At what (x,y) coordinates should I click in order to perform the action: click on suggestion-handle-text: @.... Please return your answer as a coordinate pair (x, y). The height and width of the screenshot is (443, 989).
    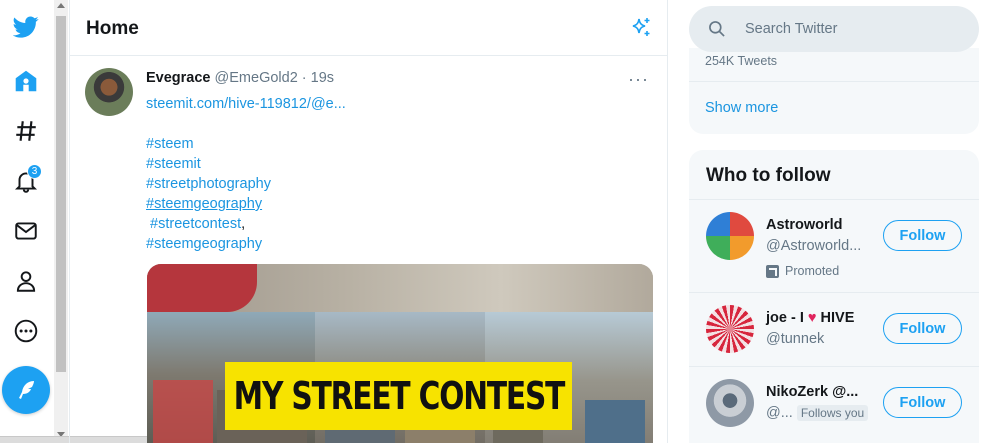
    Looking at the image, I should click on (779, 413).